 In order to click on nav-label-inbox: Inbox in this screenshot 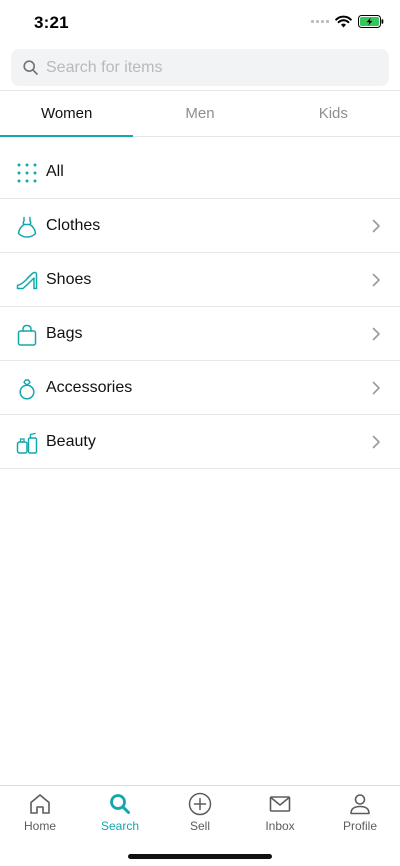, I will do `click(280, 826)`.